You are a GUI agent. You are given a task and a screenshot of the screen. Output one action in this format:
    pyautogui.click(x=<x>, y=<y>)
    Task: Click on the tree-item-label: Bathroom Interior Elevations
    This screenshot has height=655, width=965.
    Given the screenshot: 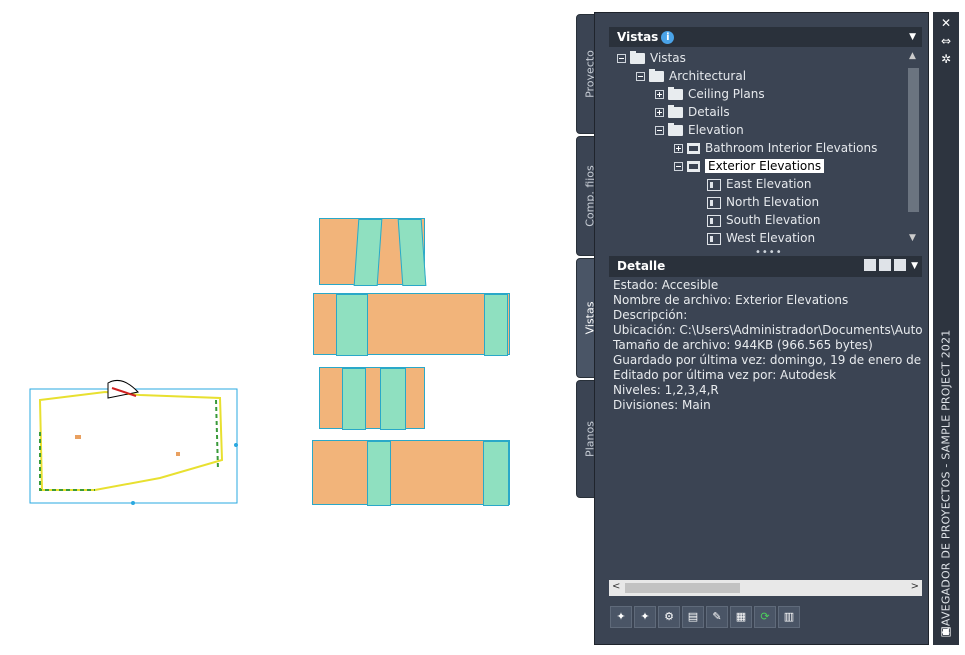 What is the action you would take?
    pyautogui.click(x=791, y=148)
    